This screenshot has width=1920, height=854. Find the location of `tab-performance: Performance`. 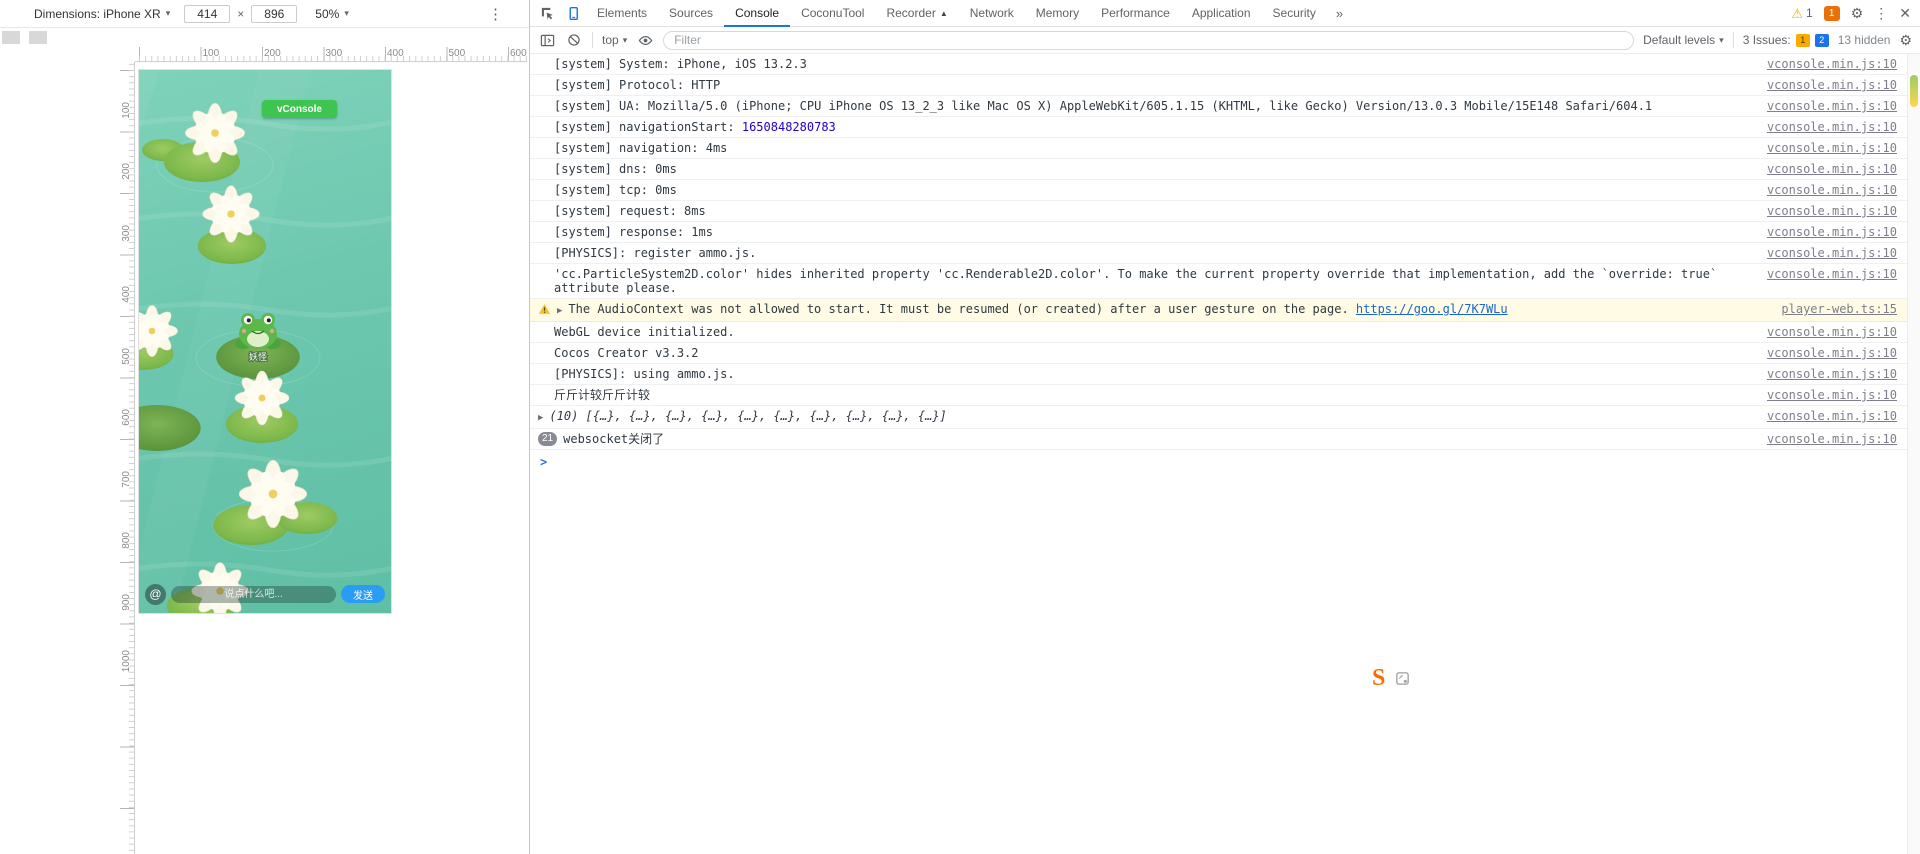

tab-performance: Performance is located at coordinates (1135, 13).